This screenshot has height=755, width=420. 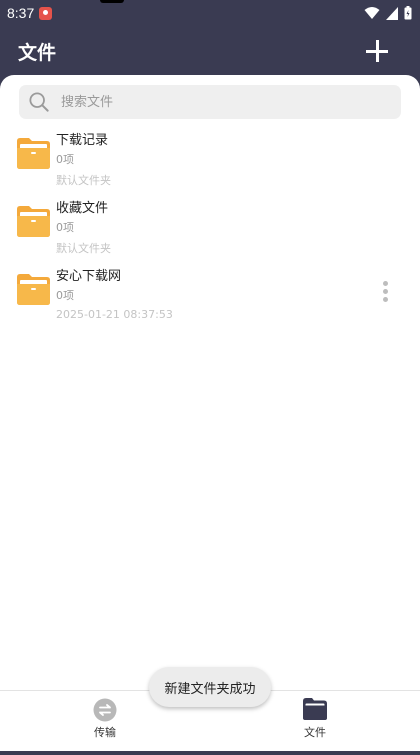 What do you see at coordinates (392, 13) in the screenshot?
I see `signal-icon` at bounding box center [392, 13].